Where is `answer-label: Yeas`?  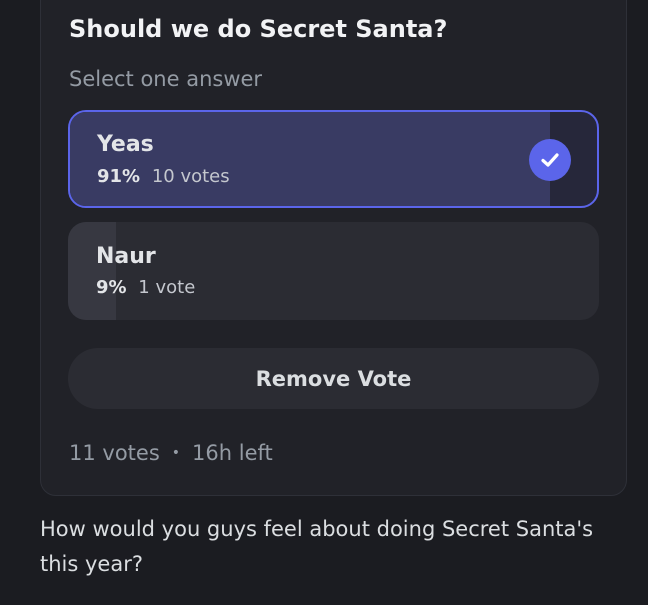
answer-label: Yeas is located at coordinates (125, 144).